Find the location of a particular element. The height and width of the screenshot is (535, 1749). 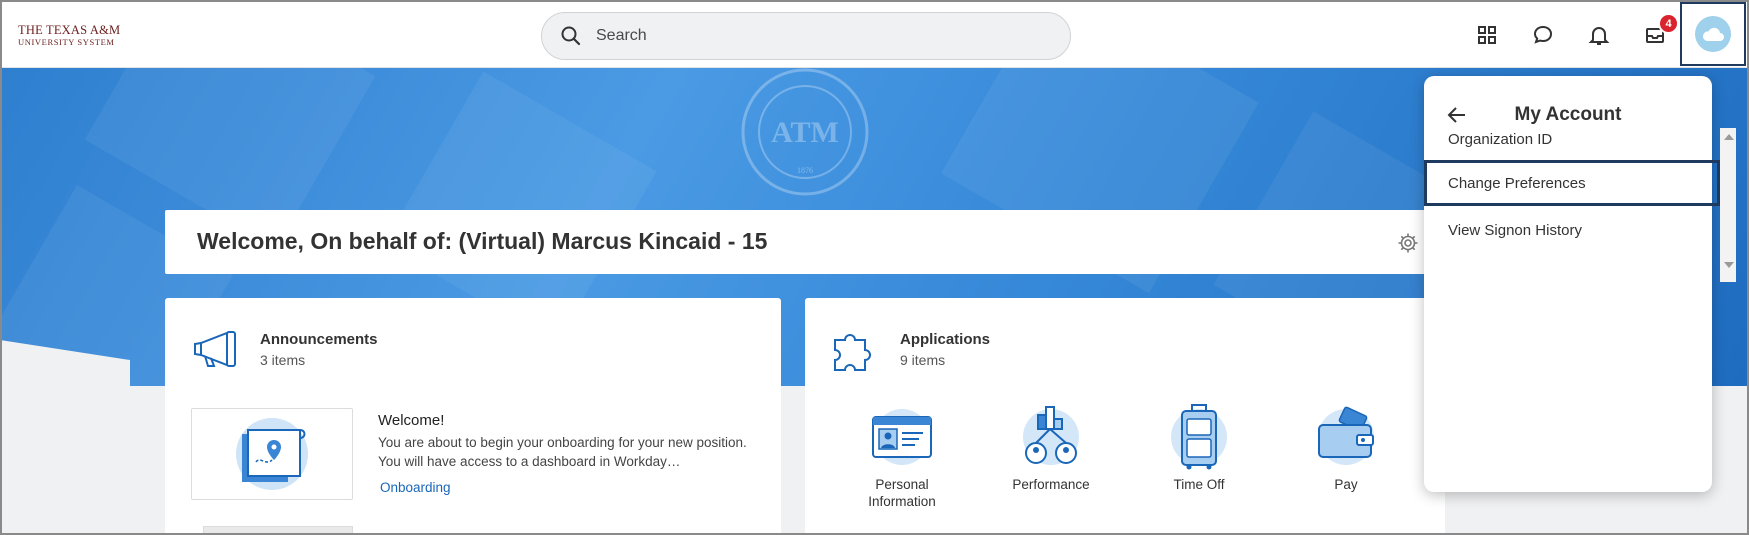

panel-scrollbar is located at coordinates (1728, 205).